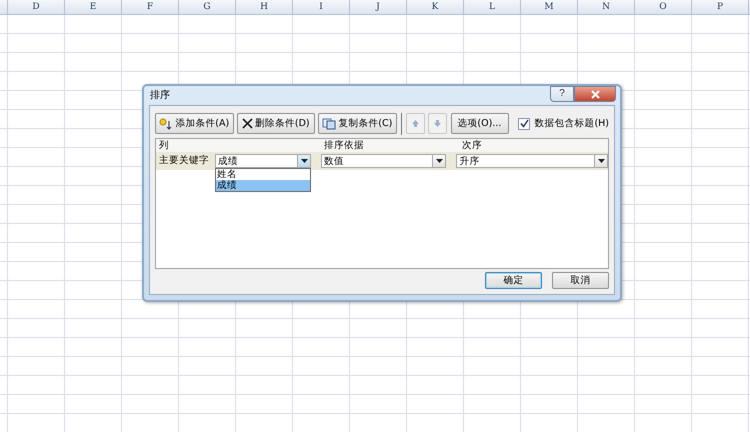 The width and height of the screenshot is (750, 432). Describe the element at coordinates (150, 7) in the screenshot. I see `column-header: F` at that location.